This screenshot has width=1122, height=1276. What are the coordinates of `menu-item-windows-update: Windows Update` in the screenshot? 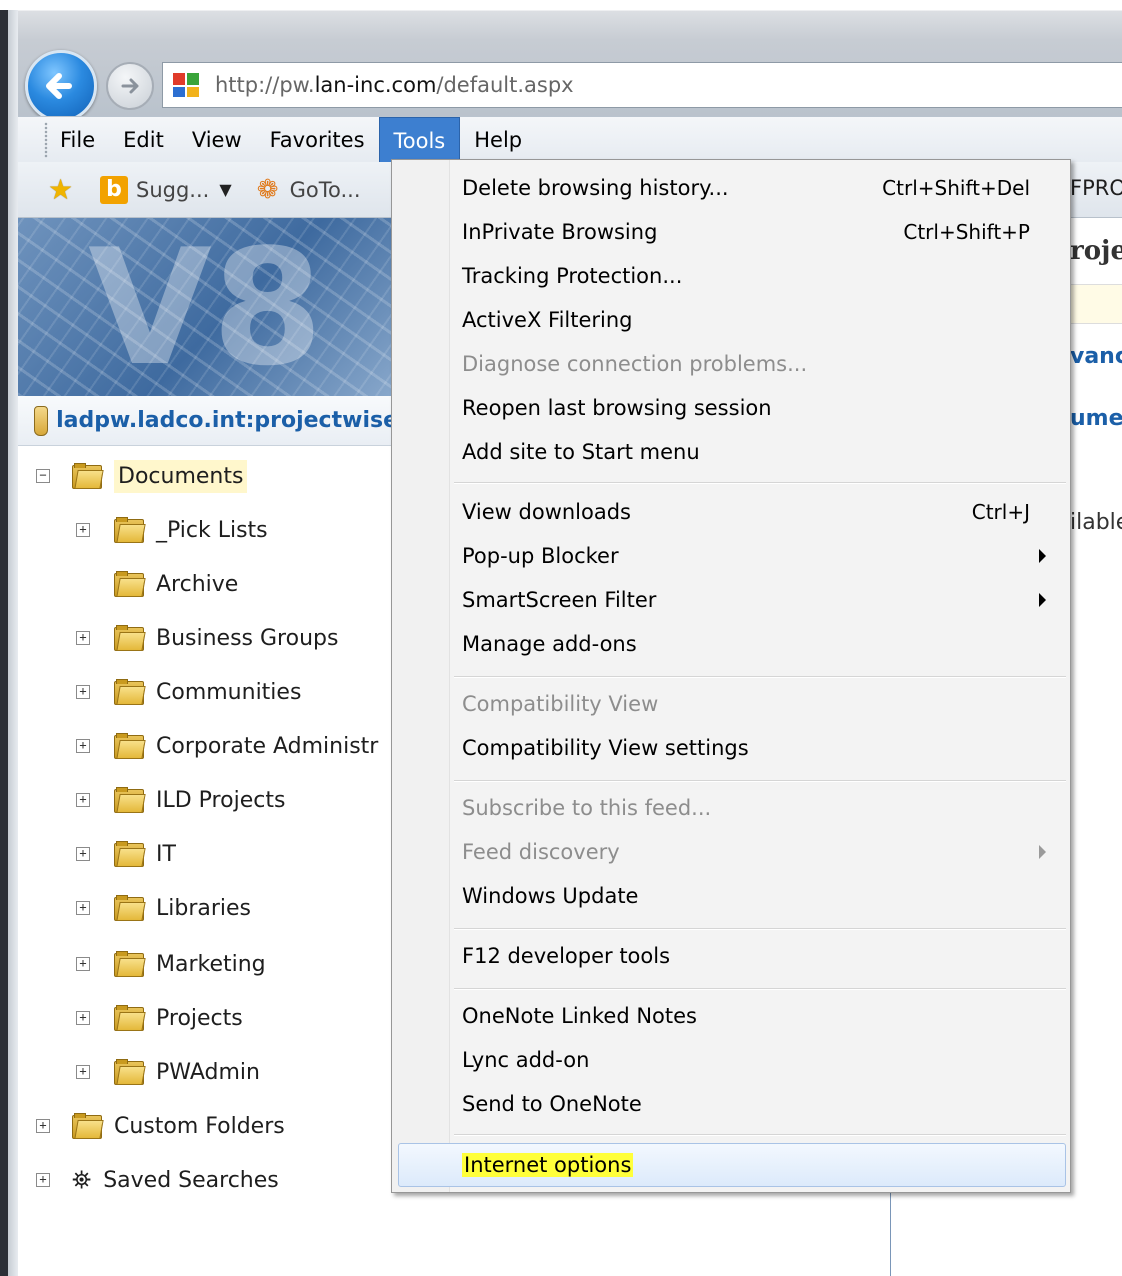 It's located at (550, 896).